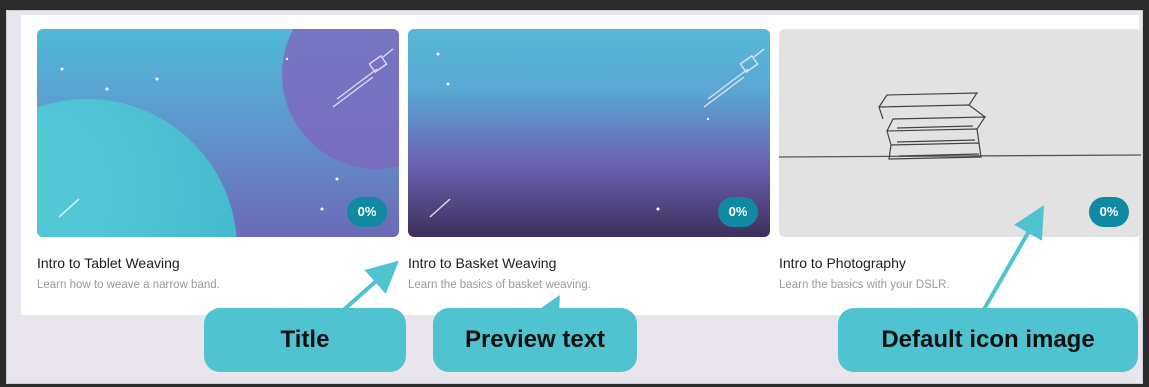  What do you see at coordinates (597, 133) in the screenshot?
I see `space-aurora-illustration` at bounding box center [597, 133].